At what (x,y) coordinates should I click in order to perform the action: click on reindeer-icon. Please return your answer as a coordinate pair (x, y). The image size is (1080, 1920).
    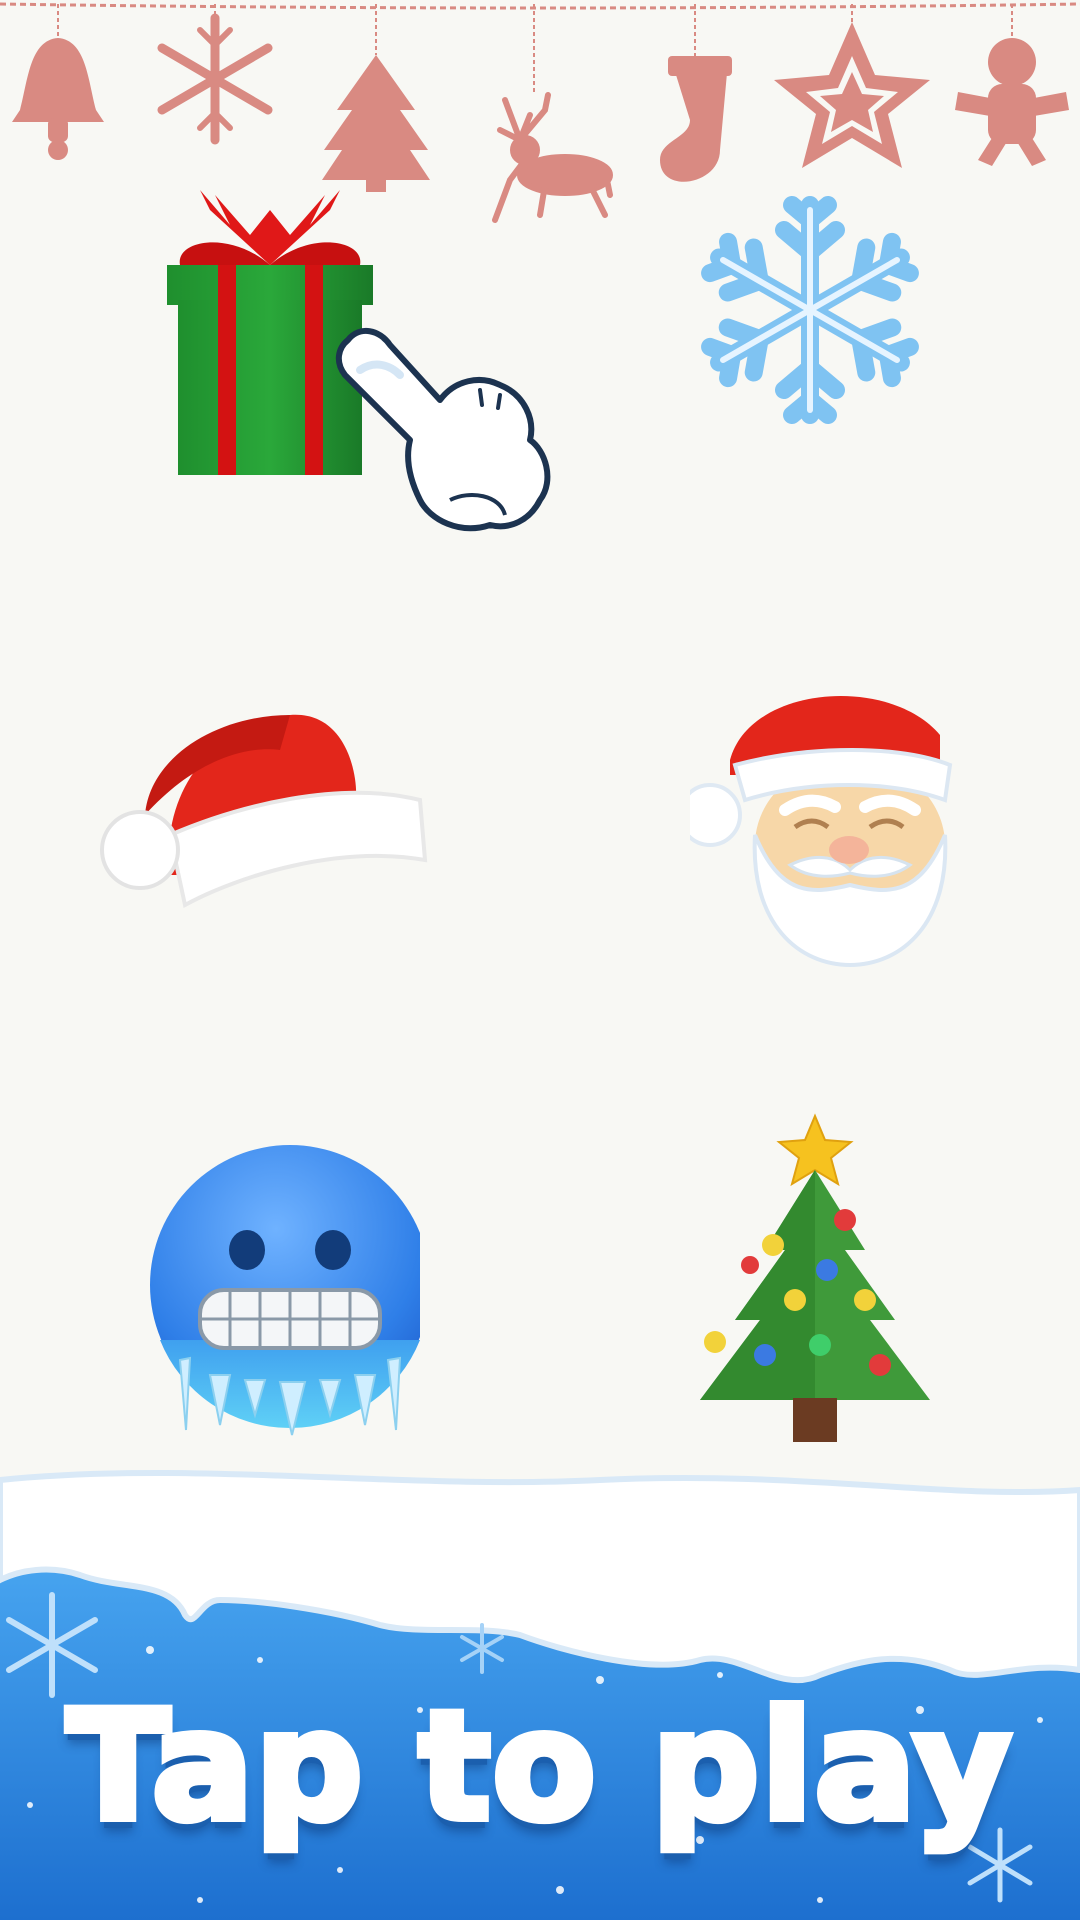
    Looking at the image, I should click on (552, 157).